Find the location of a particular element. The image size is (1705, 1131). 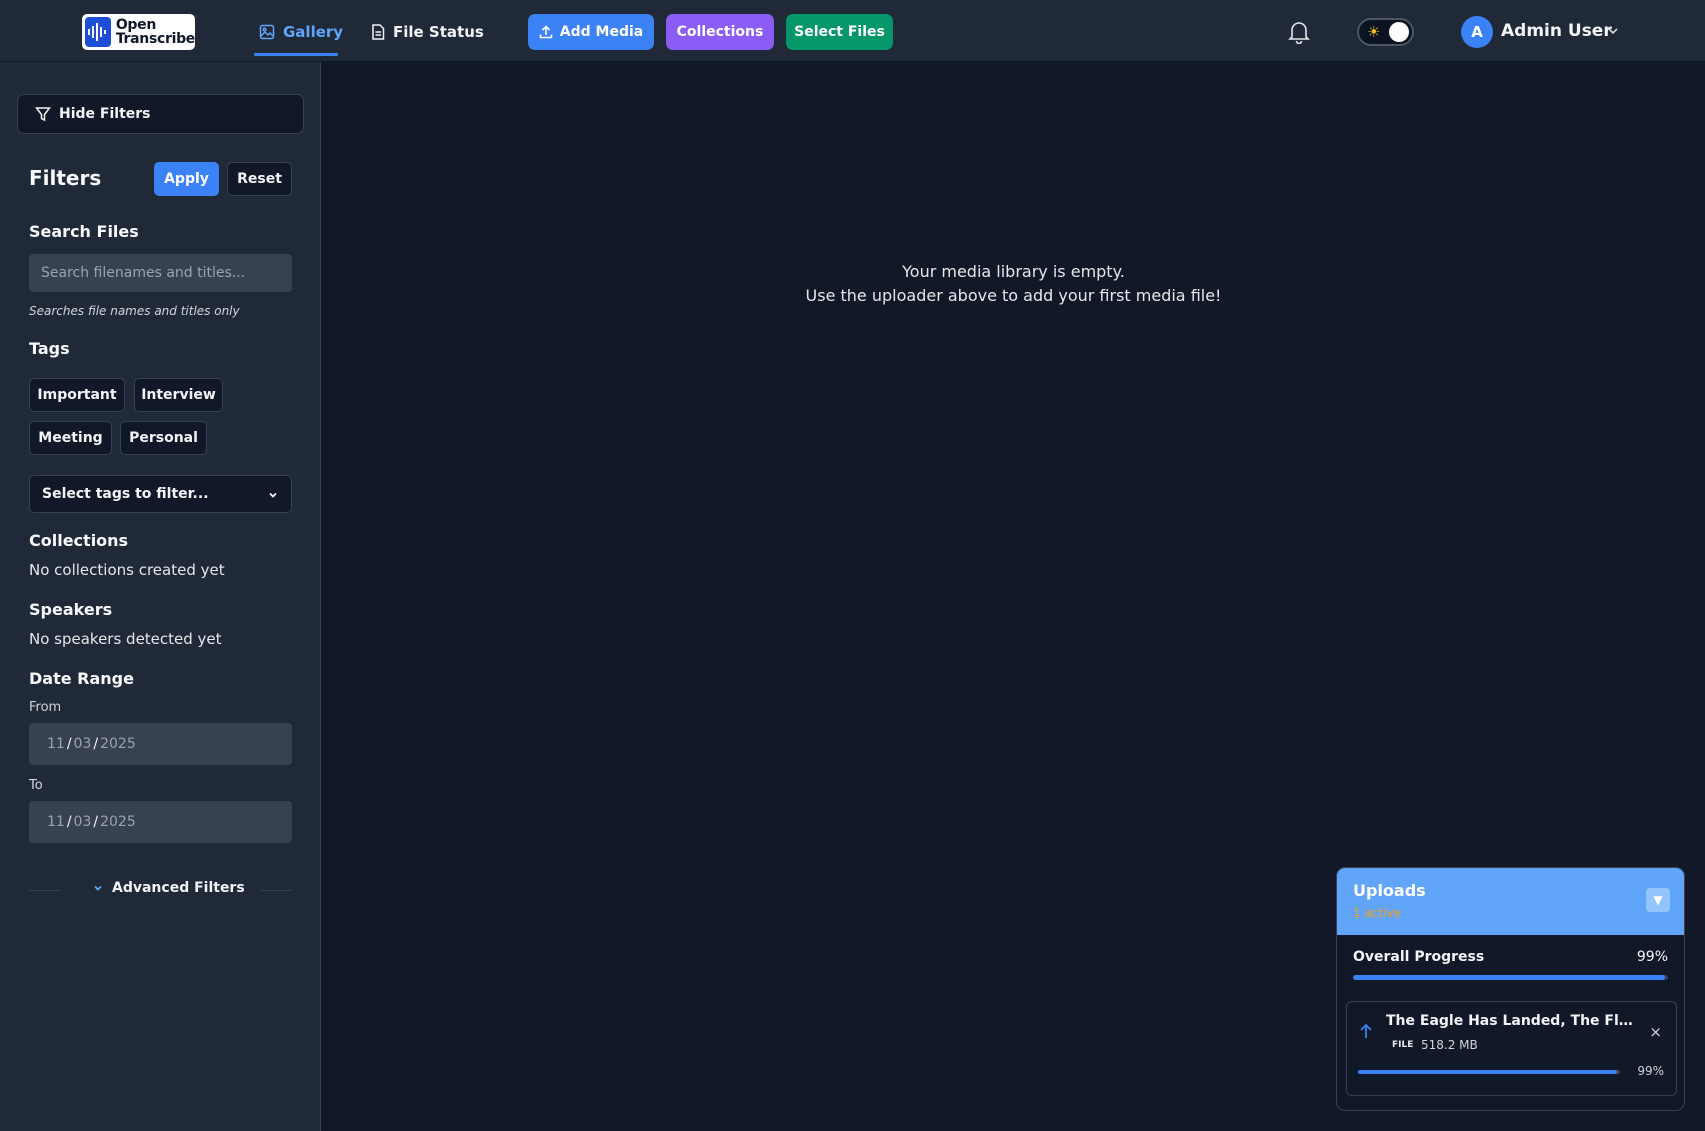

tab-gallery-label: Gallery is located at coordinates (313, 32).